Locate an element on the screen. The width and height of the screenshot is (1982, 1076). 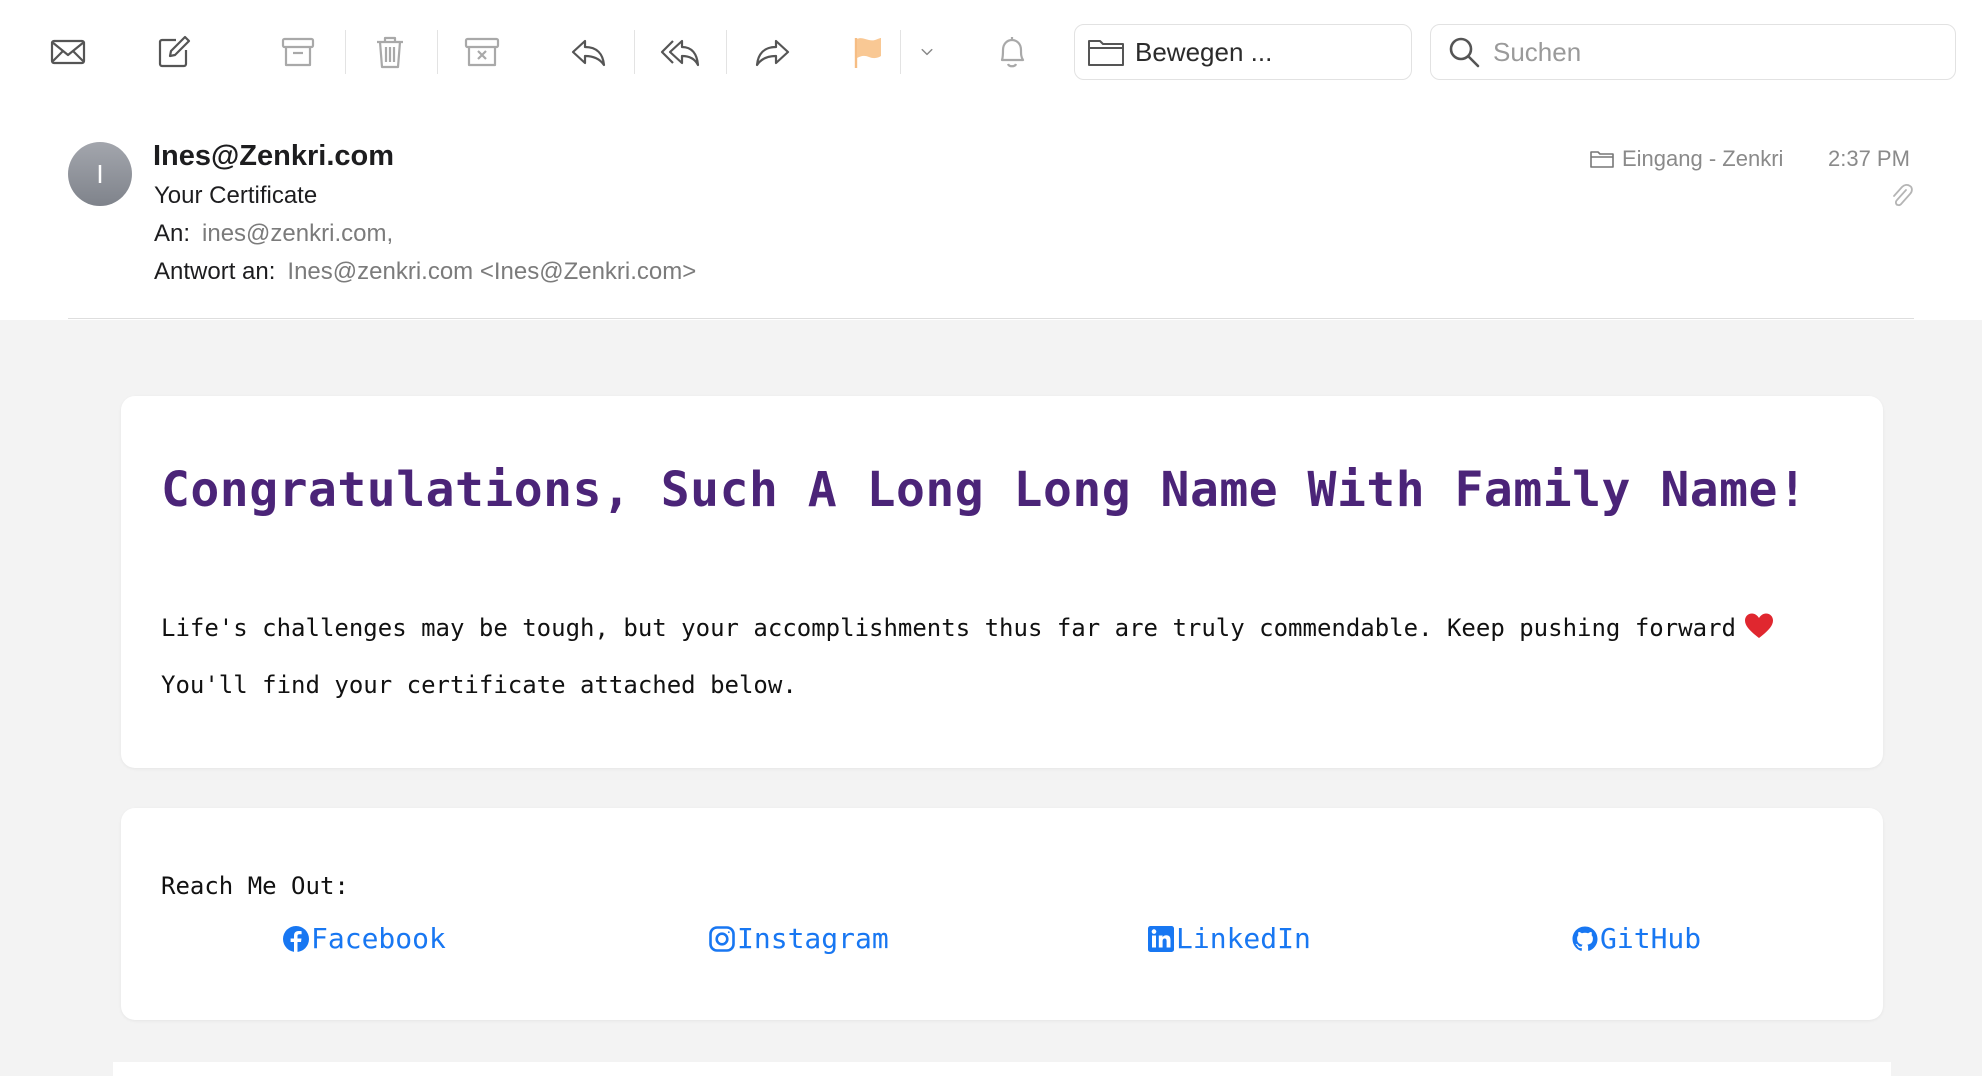
paperclip-icon is located at coordinates (1901, 196).